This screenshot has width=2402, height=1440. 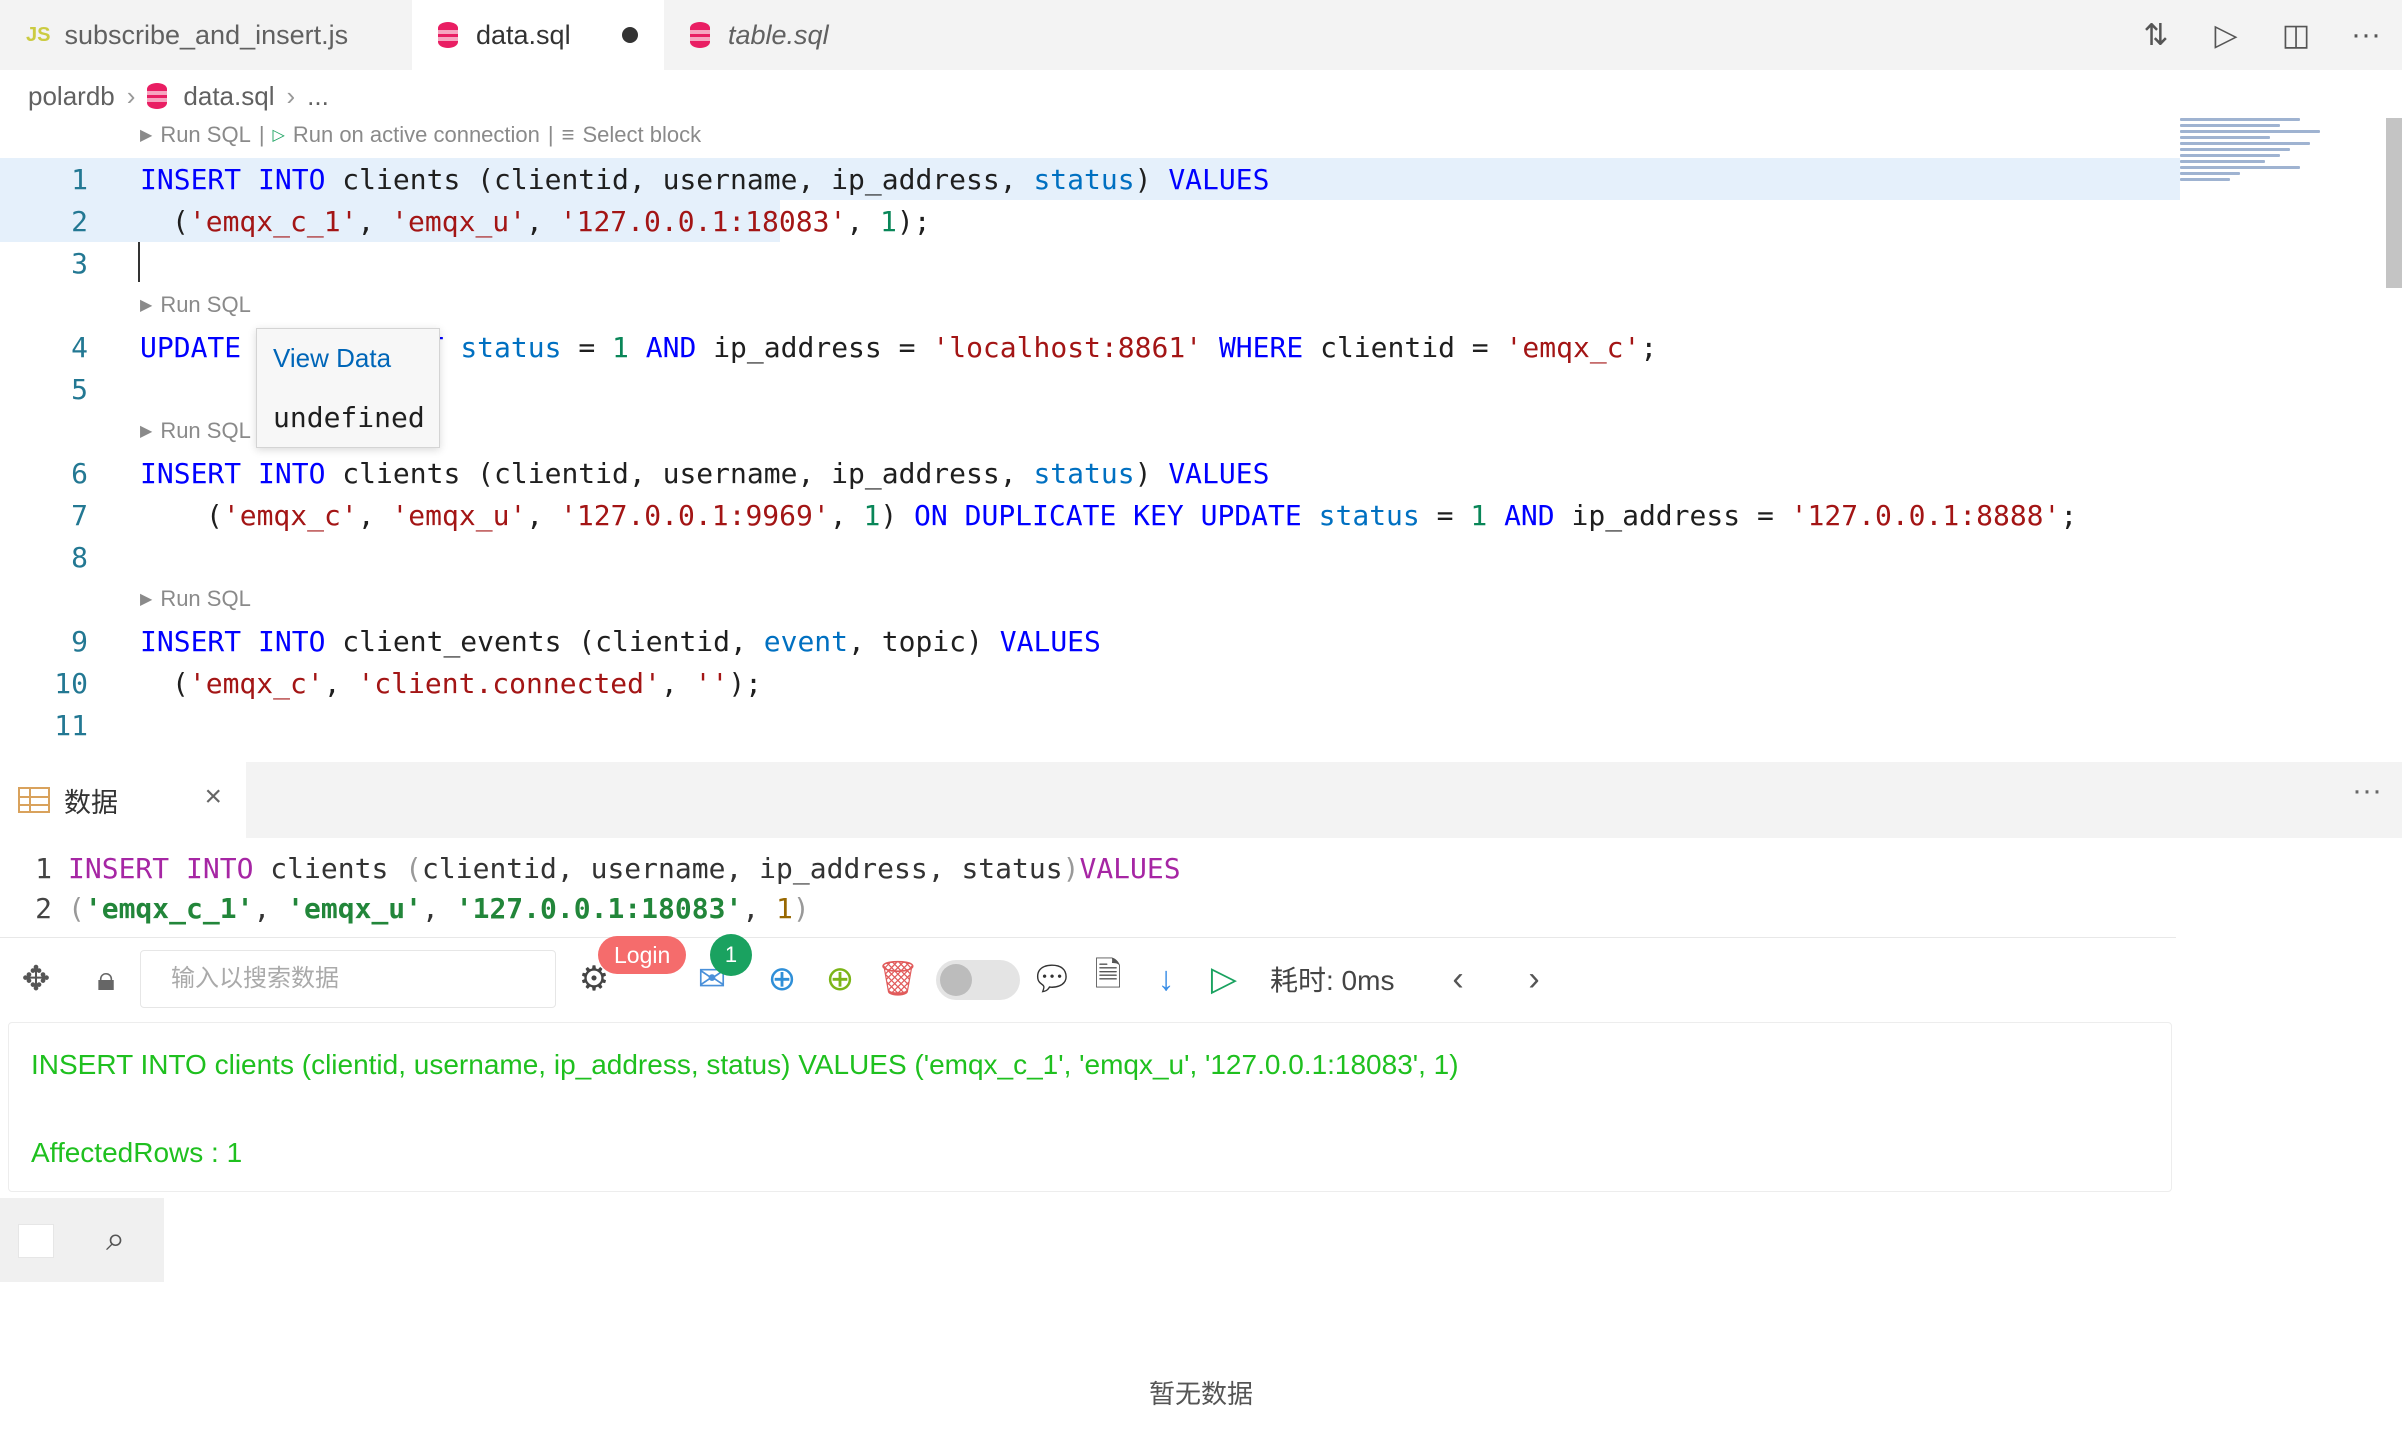 What do you see at coordinates (898, 979) in the screenshot?
I see `delete-icon: 🗑︎` at bounding box center [898, 979].